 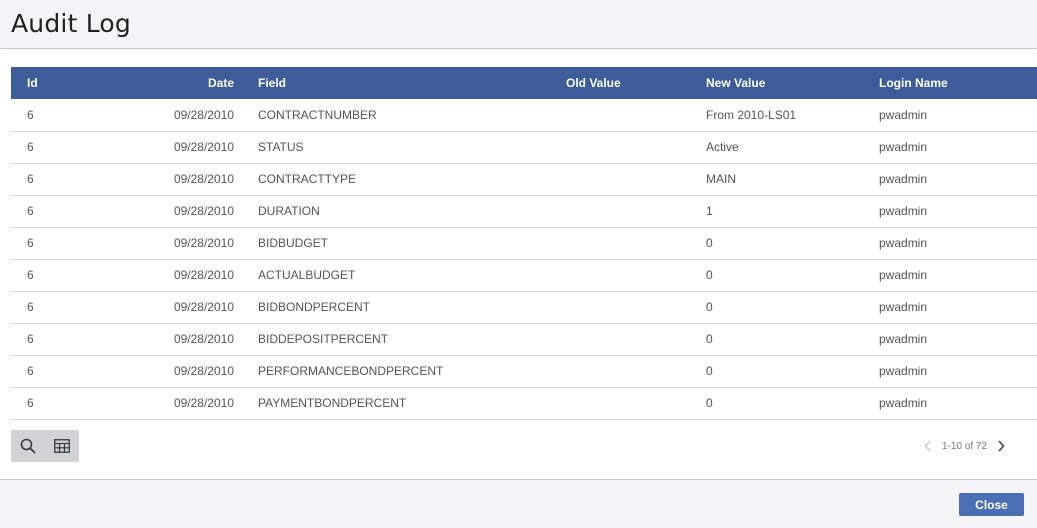 I want to click on table-row: 6 09/28/2010 PAYMENTBONDPERCENT 0 pwadmin, so click(x=524, y=403).